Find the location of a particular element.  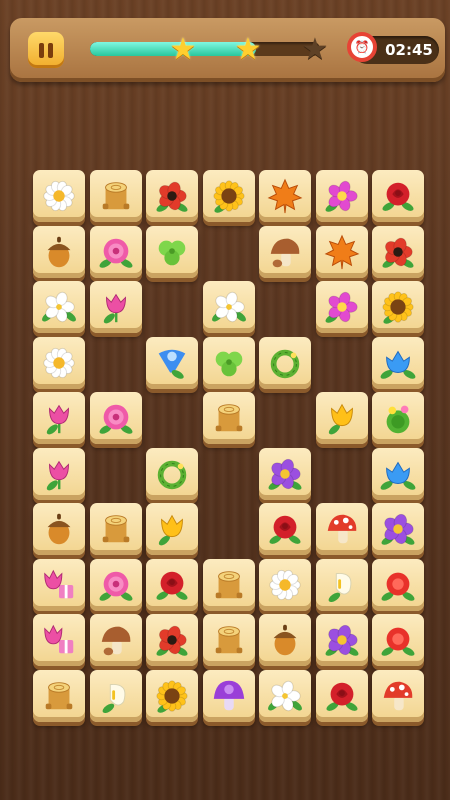

daisy-icon is located at coordinates (59, 362).